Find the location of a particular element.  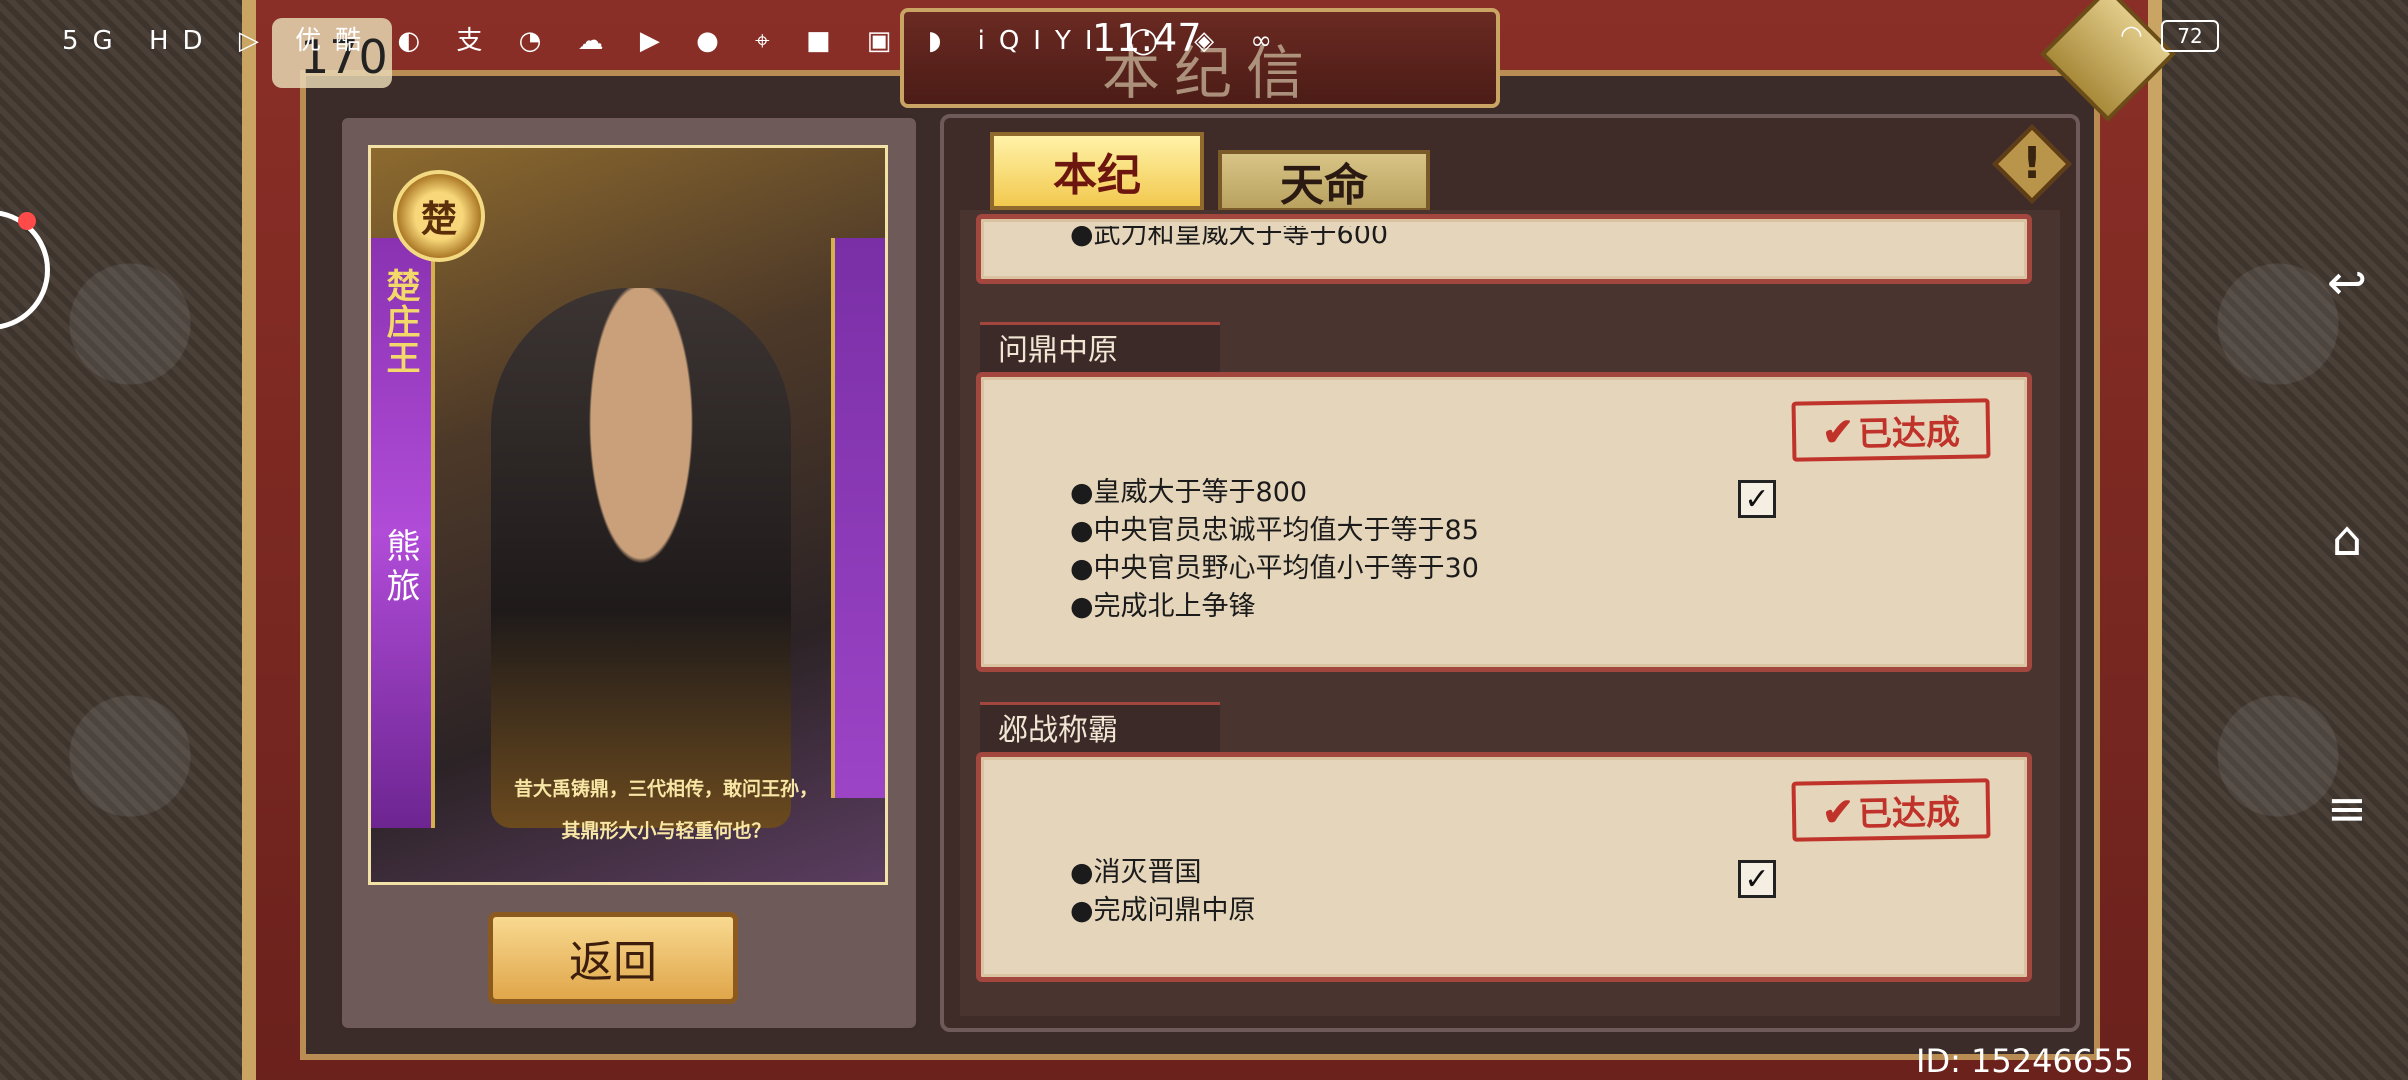

tab-benji: 本纪 is located at coordinates (1097, 171).